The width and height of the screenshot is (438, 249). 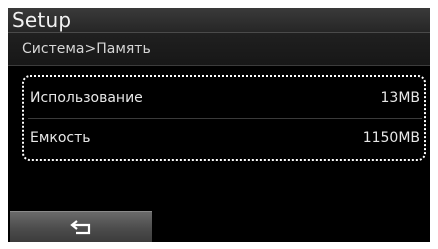 I want to click on capacity-label: Емкость, so click(x=60, y=138).